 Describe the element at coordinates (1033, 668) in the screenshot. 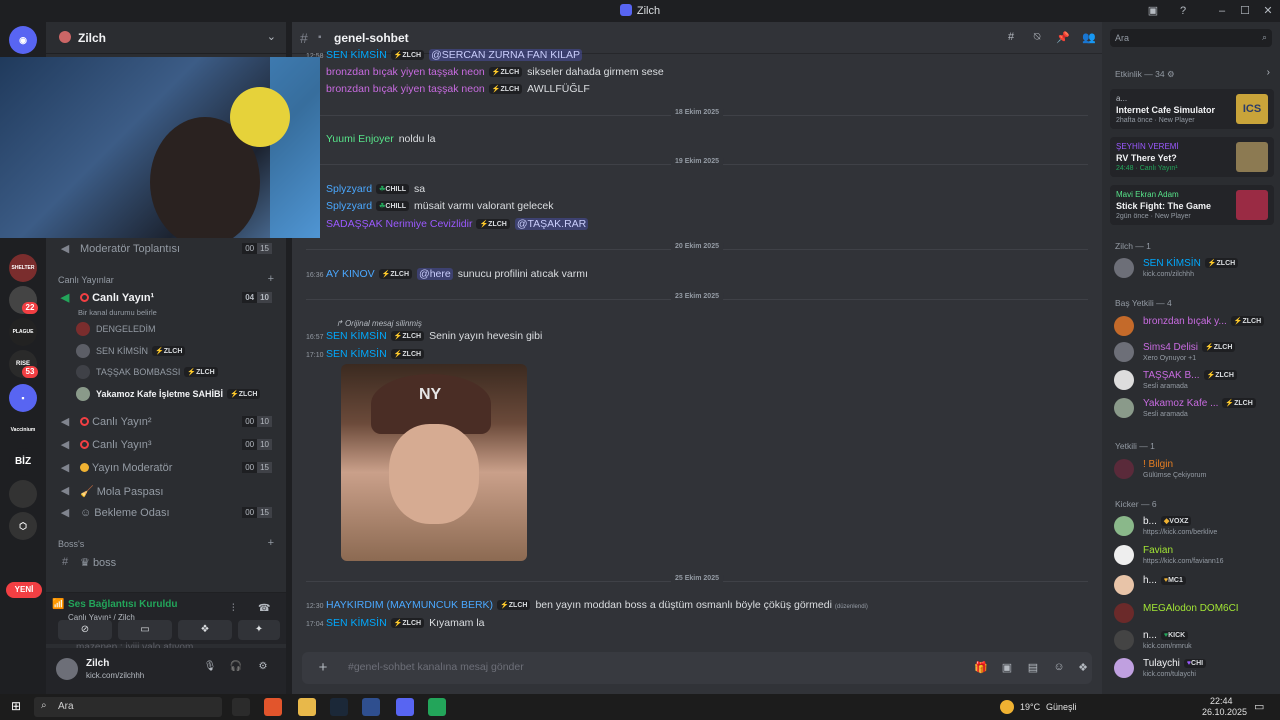

I see `sticker-icon: ▤` at that location.